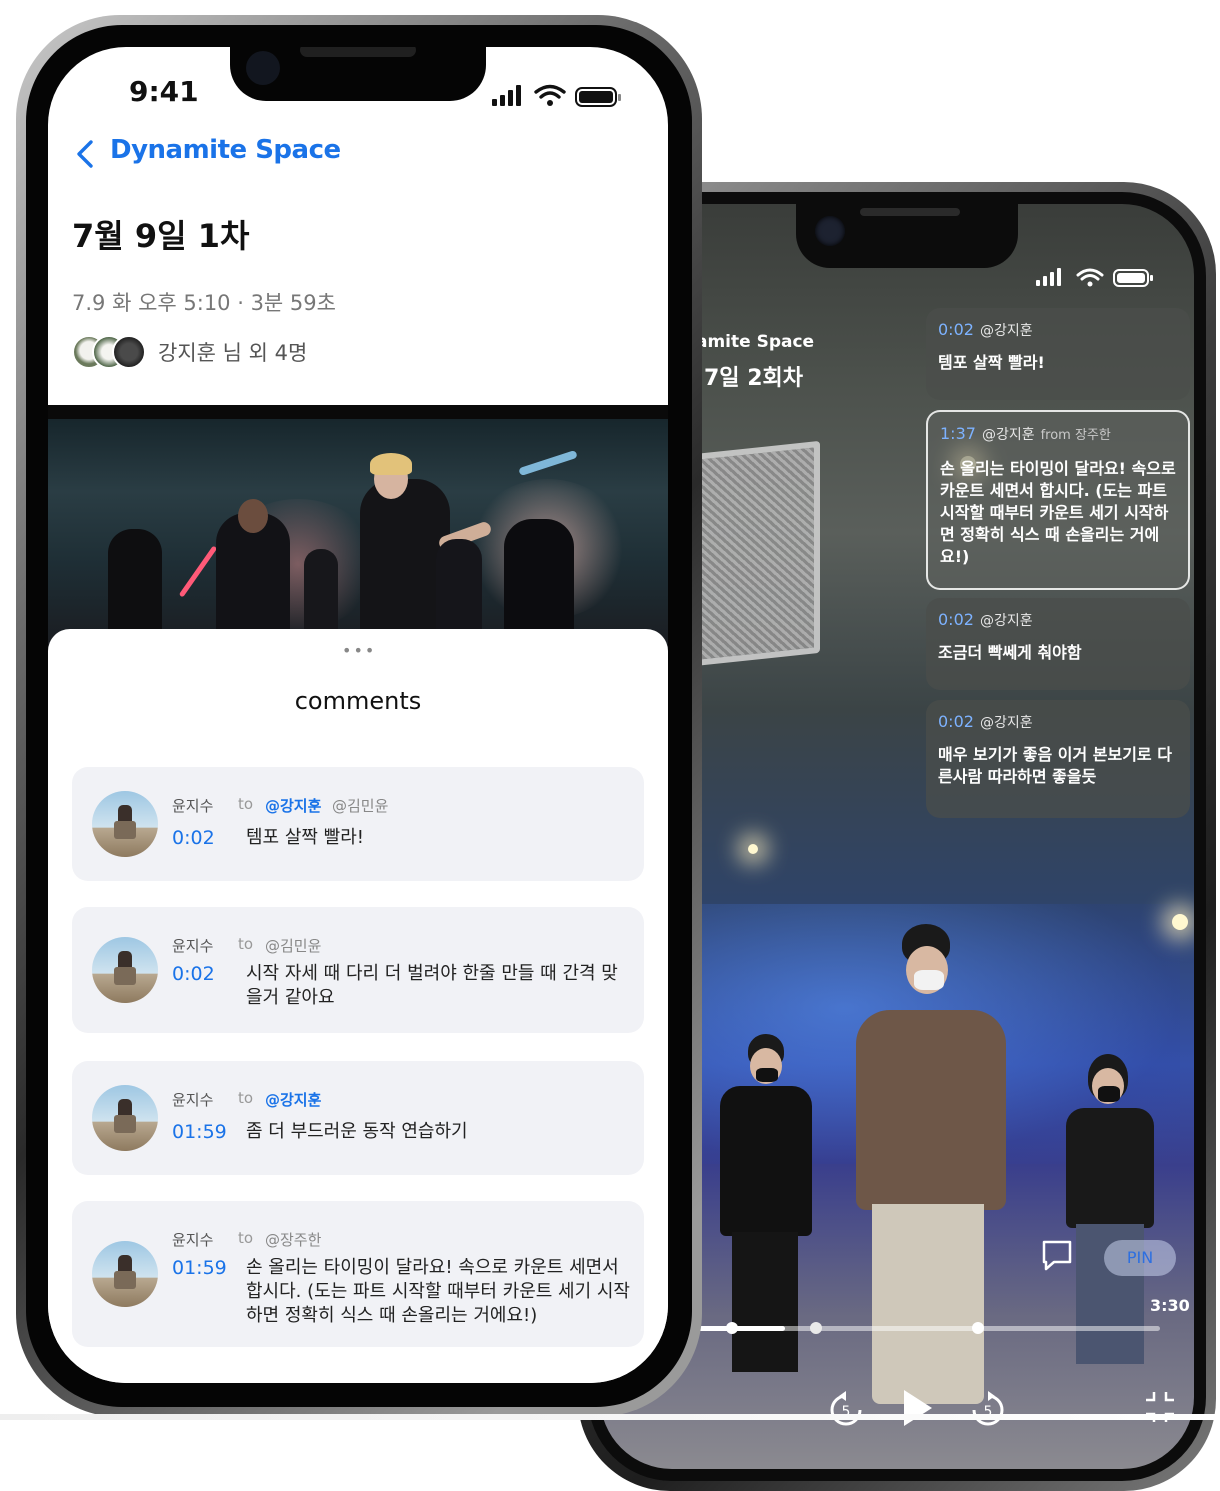 This screenshot has width=1220, height=1491. I want to click on comment-text: 조금더 빡쎄게 춰야함, so click(1010, 652).